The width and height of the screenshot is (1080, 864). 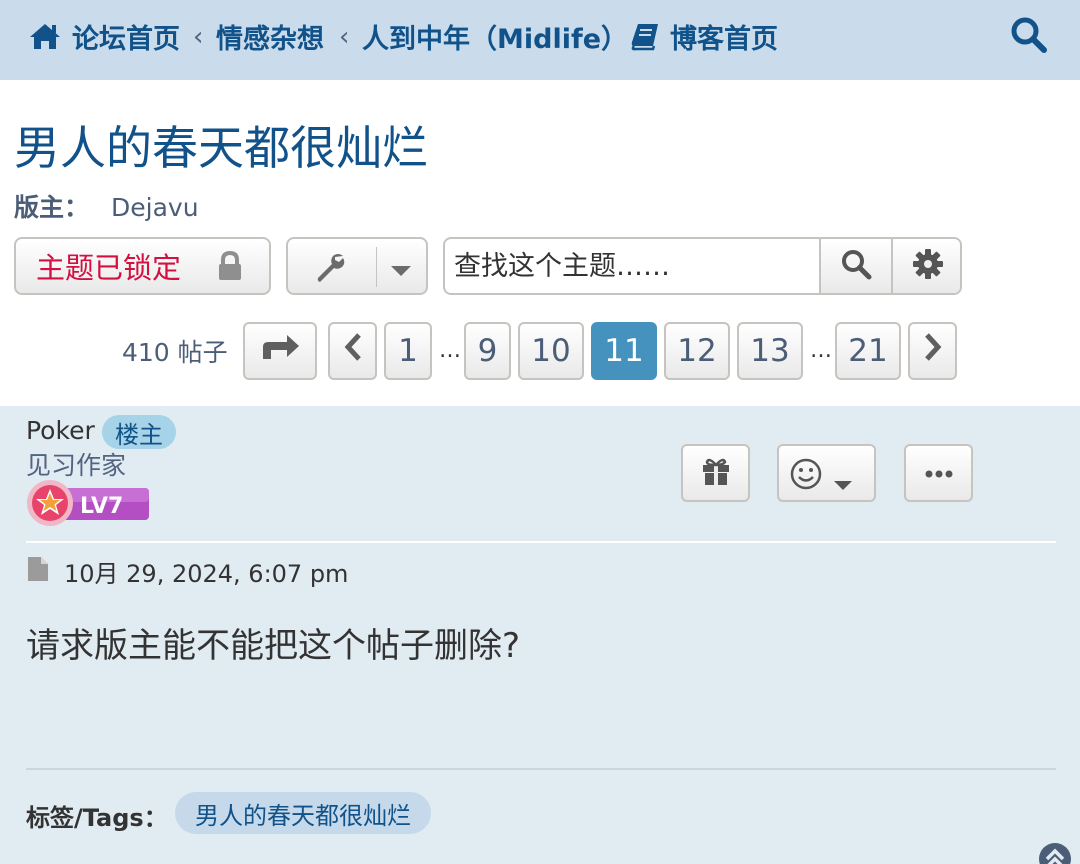 I want to click on topic-search, so click(x=702, y=266).